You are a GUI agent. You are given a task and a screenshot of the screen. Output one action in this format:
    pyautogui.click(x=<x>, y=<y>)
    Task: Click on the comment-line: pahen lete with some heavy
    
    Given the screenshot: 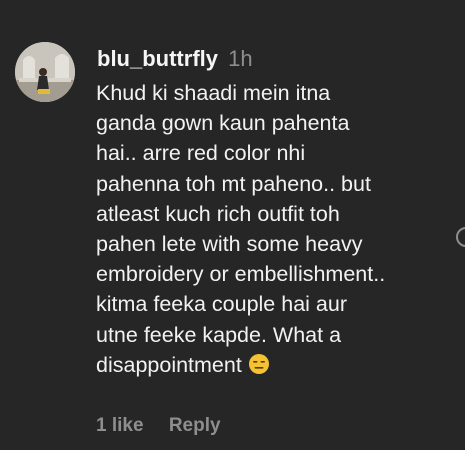 What is the action you would take?
    pyautogui.click(x=229, y=244)
    